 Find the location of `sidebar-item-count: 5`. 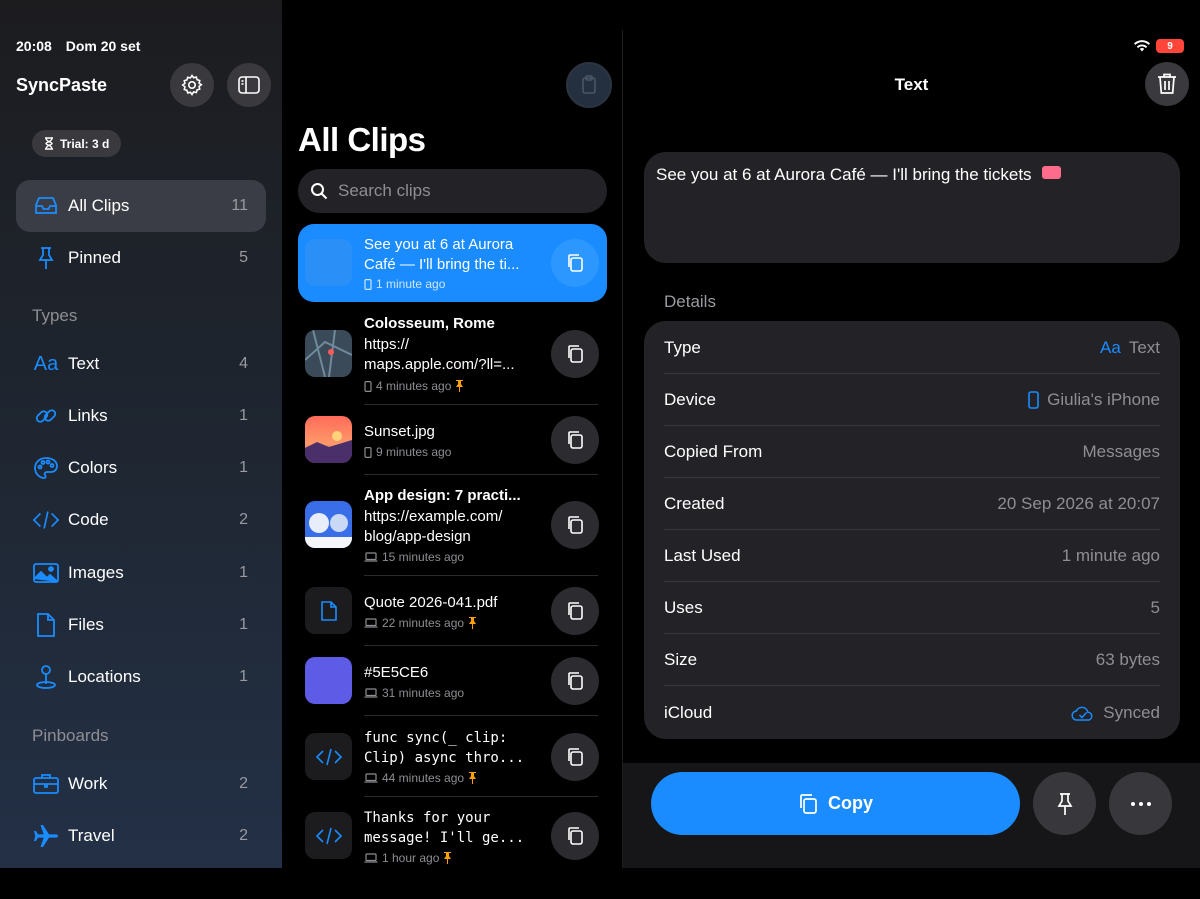

sidebar-item-count: 5 is located at coordinates (243, 257).